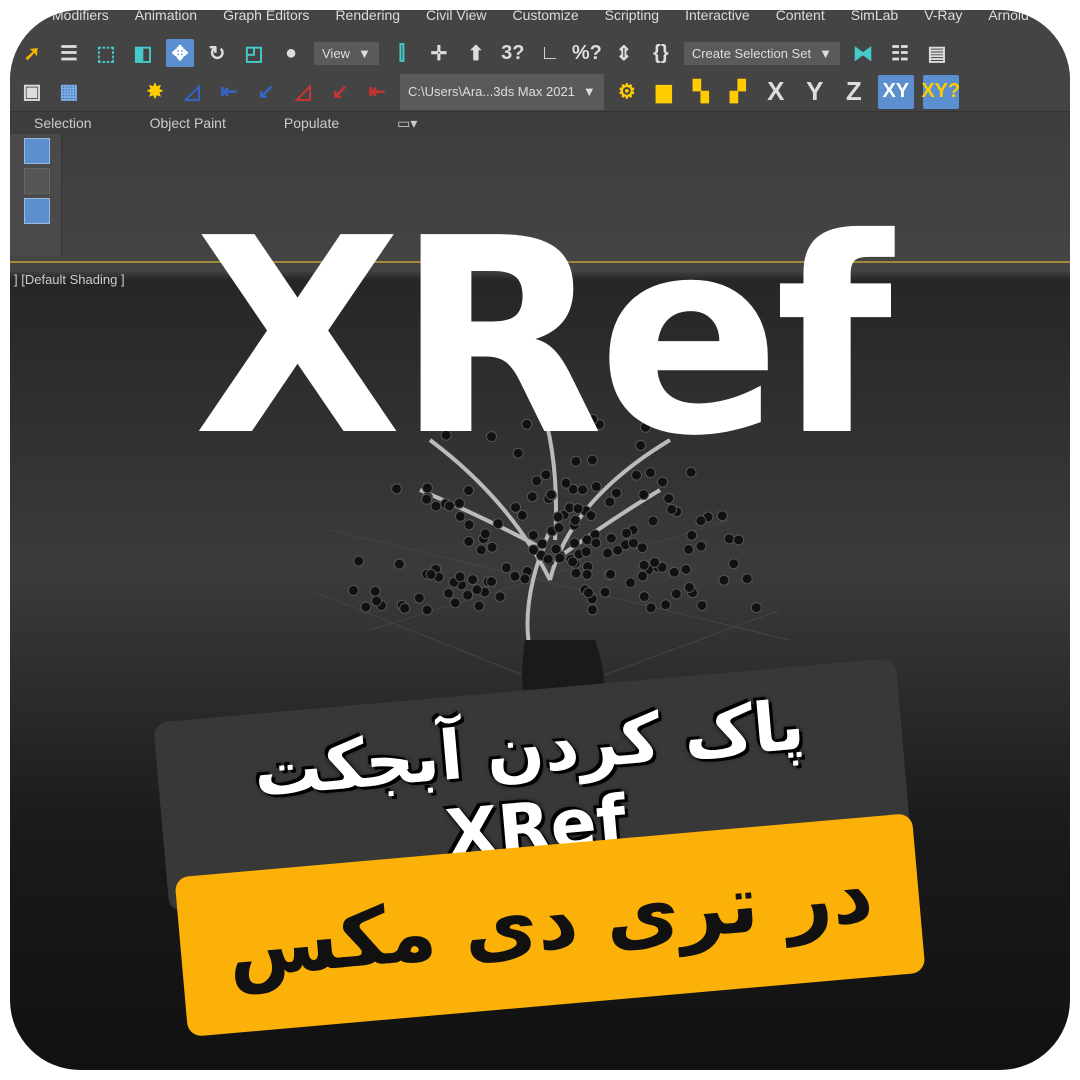 Image resolution: width=1080 pixels, height=1080 pixels. Describe the element at coordinates (266, 21) in the screenshot. I see `menu-graph-editors: Graph Editors` at that location.